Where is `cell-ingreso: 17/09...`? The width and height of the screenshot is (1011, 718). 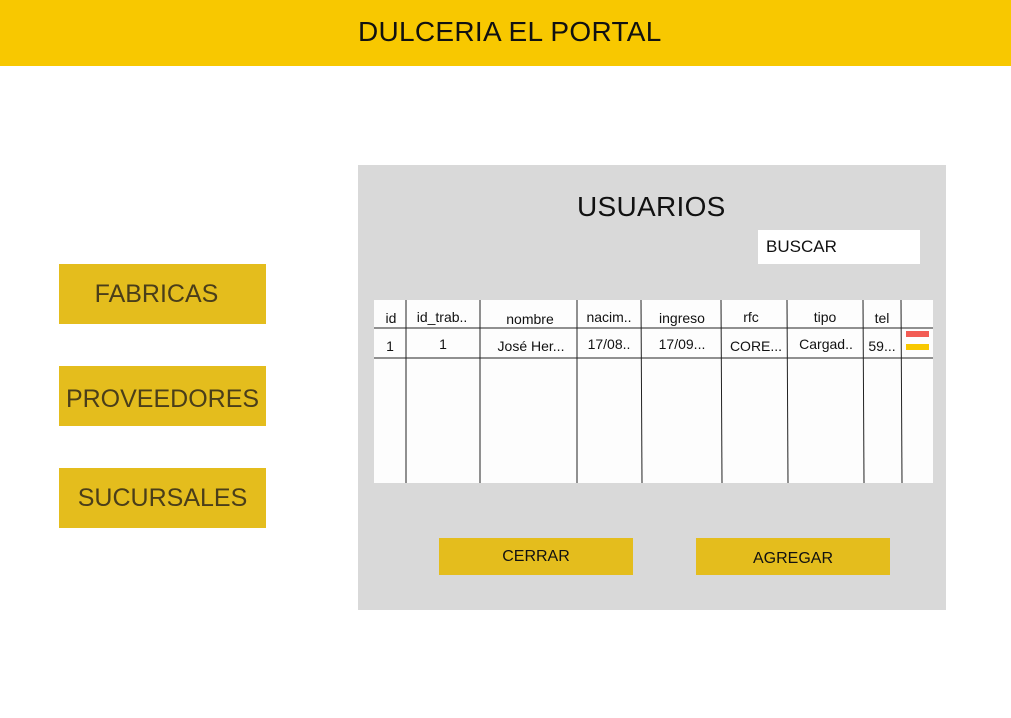 cell-ingreso: 17/09... is located at coordinates (682, 344).